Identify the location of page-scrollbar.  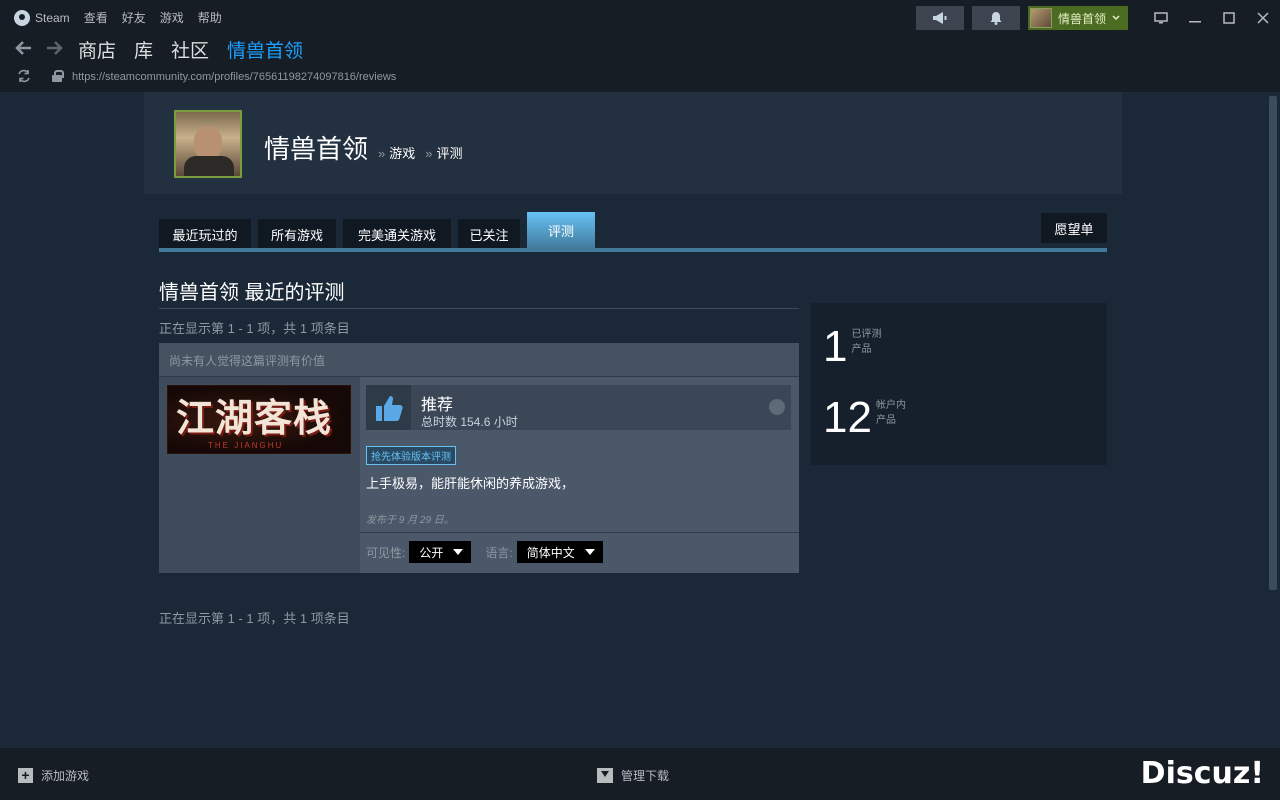
(1273, 420).